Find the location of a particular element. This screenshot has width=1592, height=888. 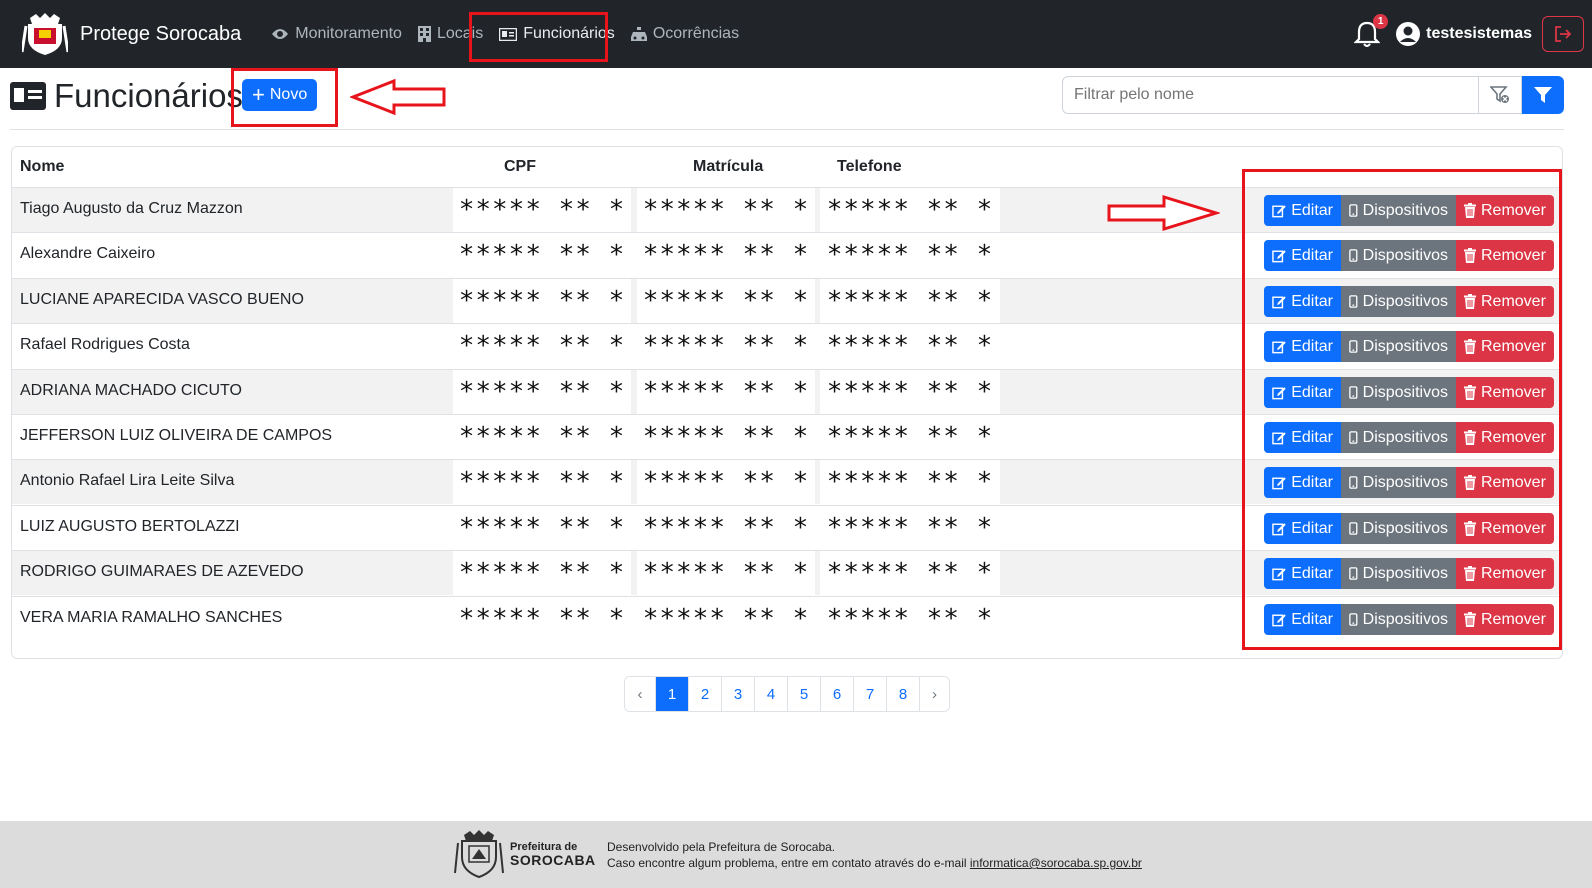

pagination: ‹ 1 2 3 4 5 6 7 8 › is located at coordinates (787, 694).